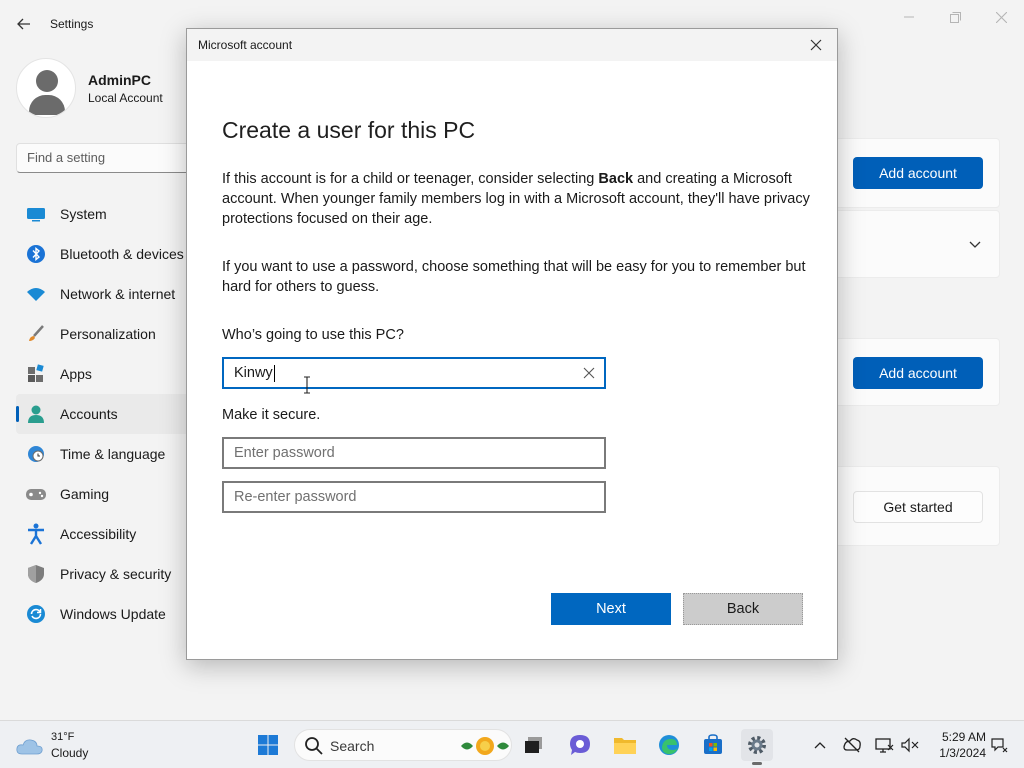  What do you see at coordinates (76, 374) in the screenshot?
I see `nav-label: Apps` at bounding box center [76, 374].